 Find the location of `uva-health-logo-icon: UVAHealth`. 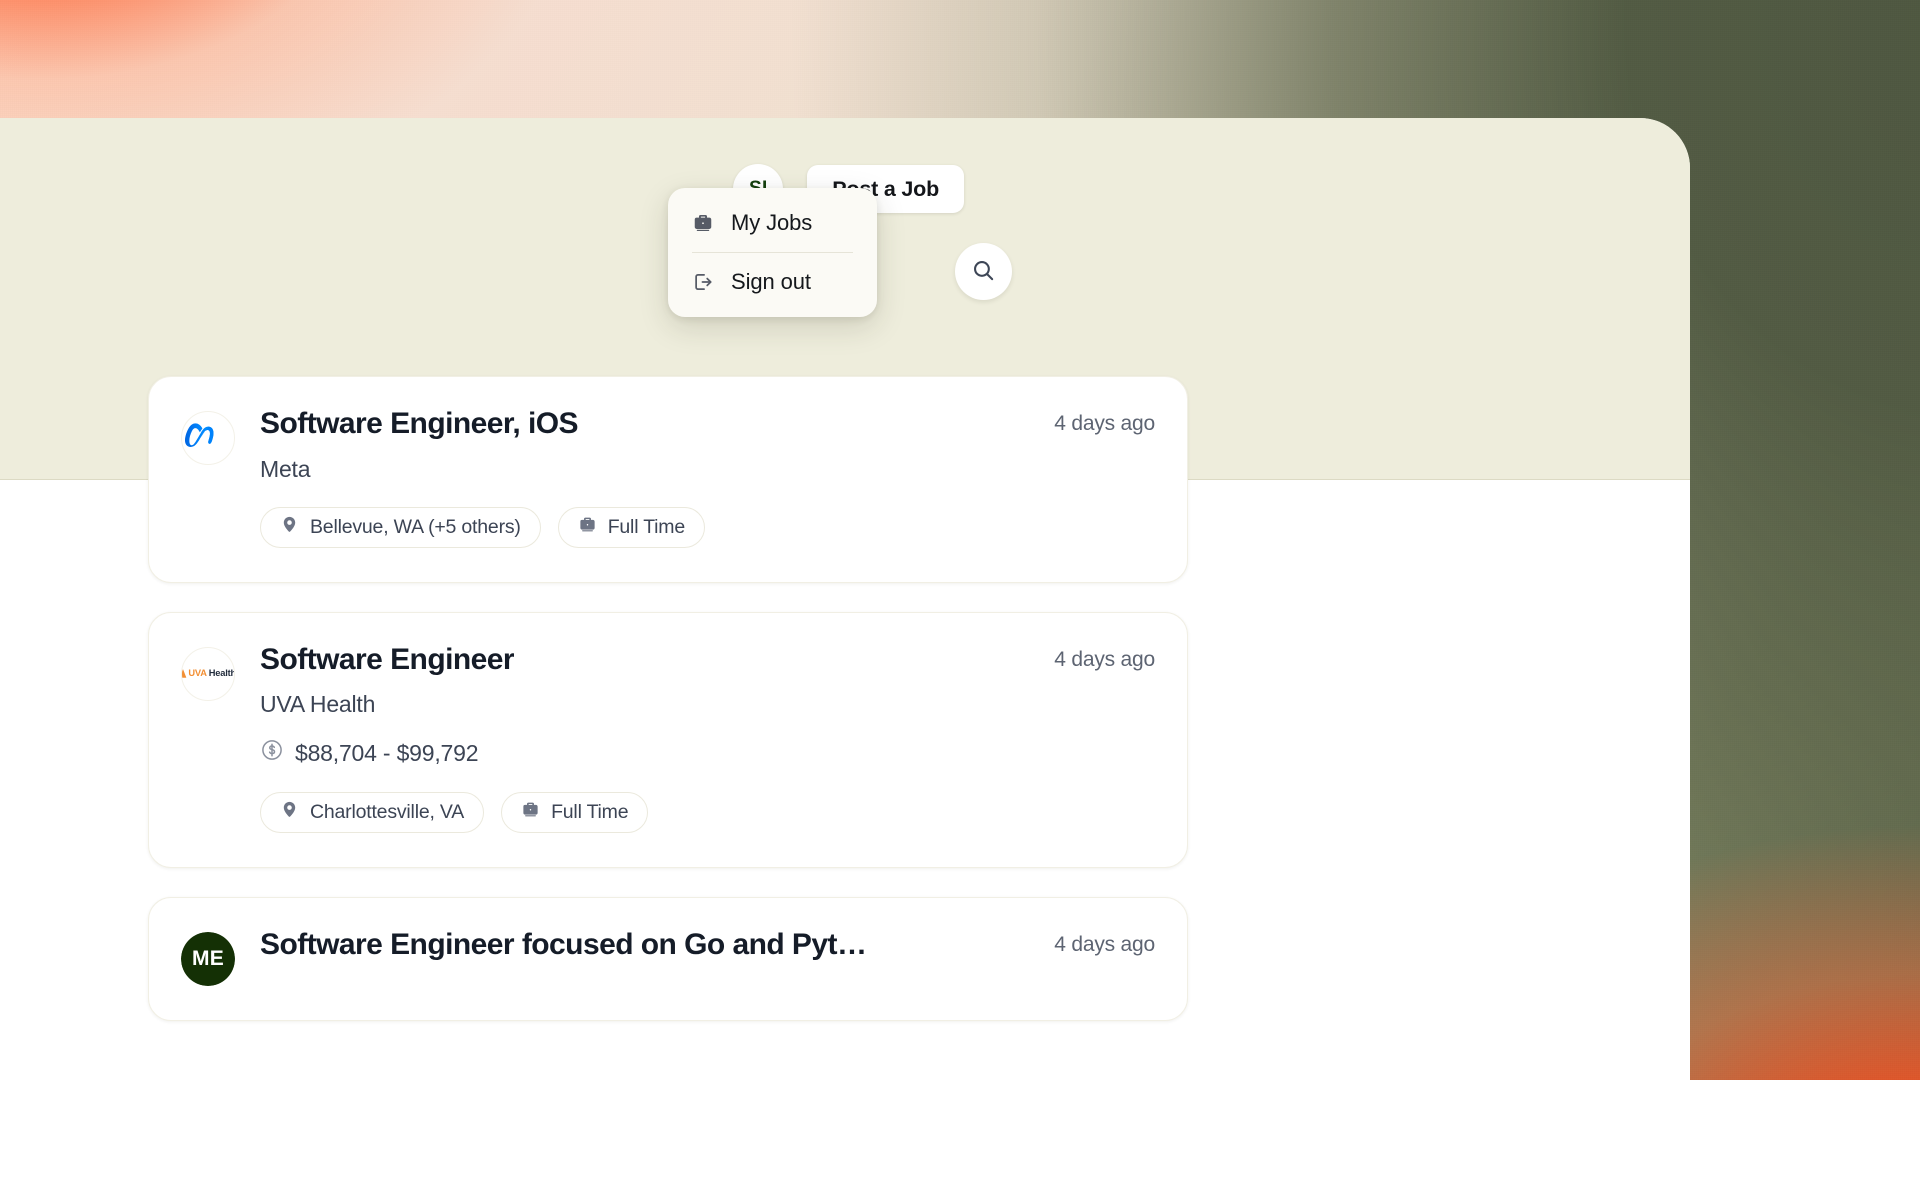

uva-health-logo-icon: UVAHealth is located at coordinates (208, 673).